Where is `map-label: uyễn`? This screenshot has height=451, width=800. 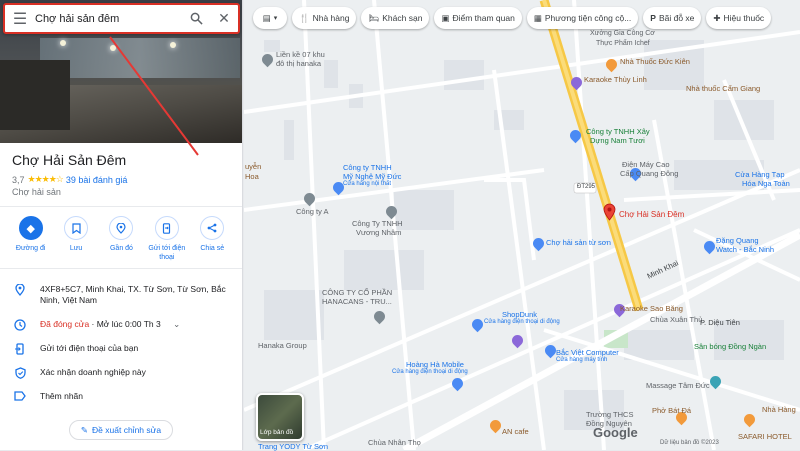 map-label: uyễn is located at coordinates (253, 166).